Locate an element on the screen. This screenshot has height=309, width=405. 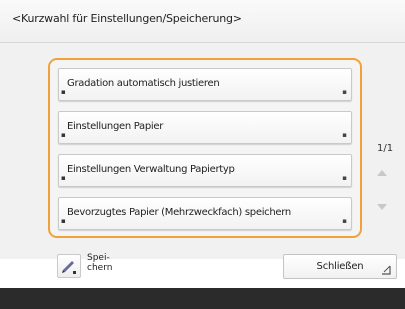
scroll-down-button is located at coordinates (382, 207).